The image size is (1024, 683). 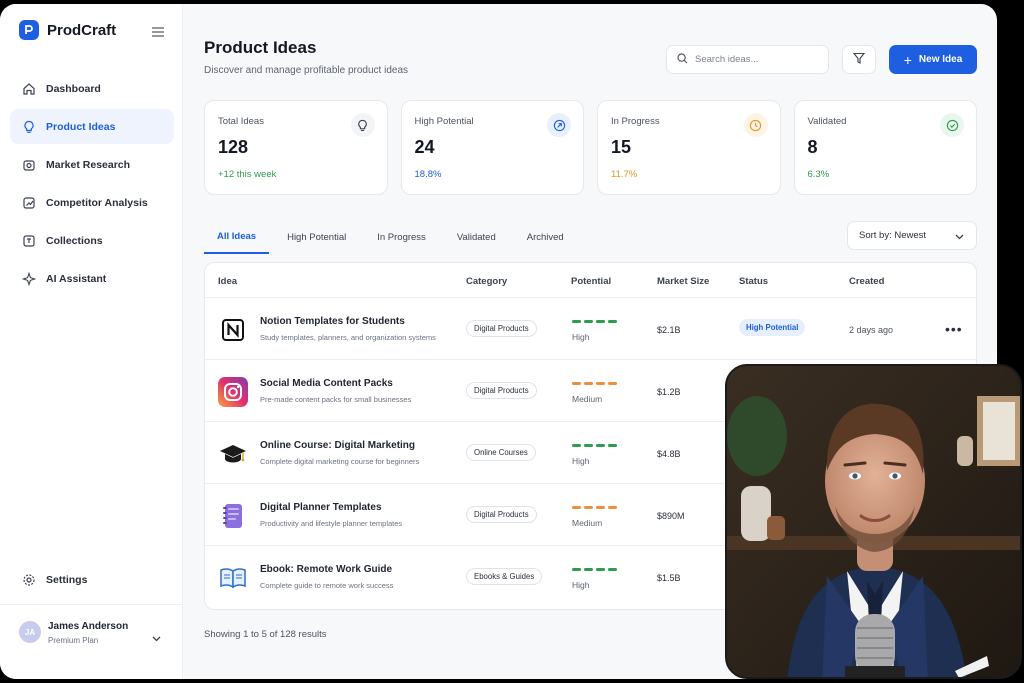 I want to click on stat-label: Total Ideas, so click(x=241, y=121).